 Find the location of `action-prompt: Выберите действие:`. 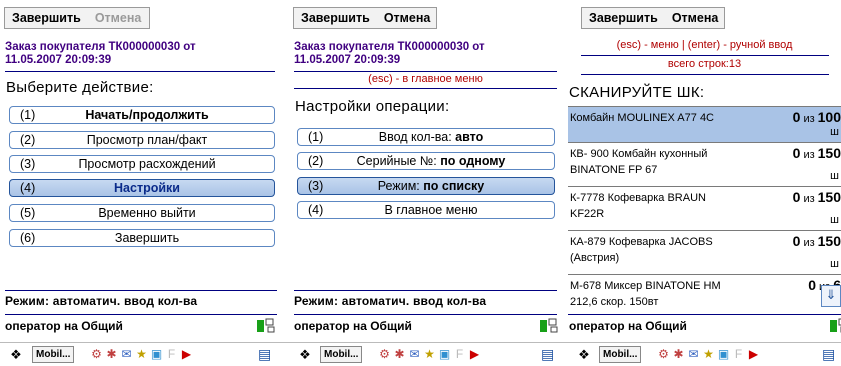

action-prompt: Выберите действие: is located at coordinates (80, 87).